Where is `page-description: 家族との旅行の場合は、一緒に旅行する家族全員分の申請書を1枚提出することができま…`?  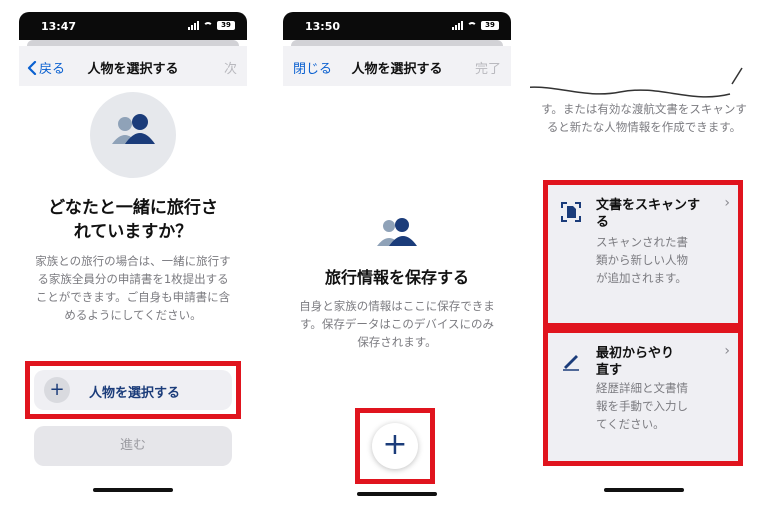
page-description: 家族との旅行の場合は、一緒に旅行する家族全員分の申請書を1枚提出することができま… is located at coordinates (133, 288).